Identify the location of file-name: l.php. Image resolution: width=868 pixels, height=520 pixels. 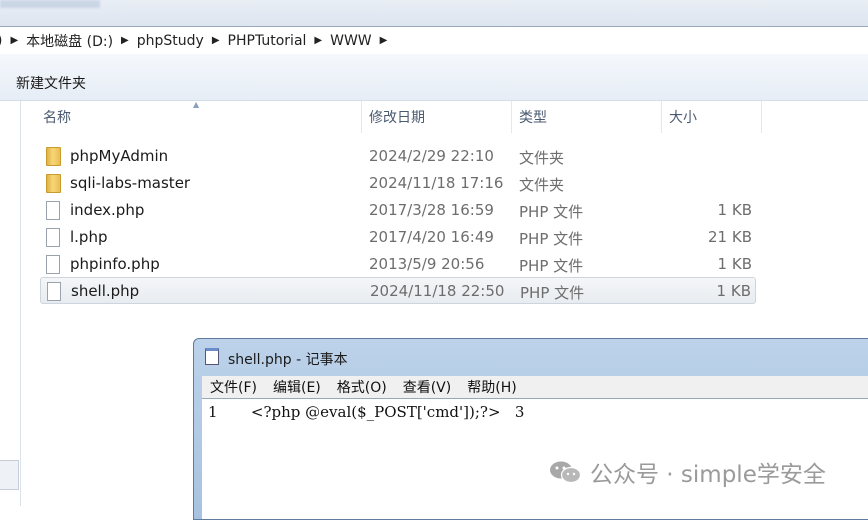
(89, 237).